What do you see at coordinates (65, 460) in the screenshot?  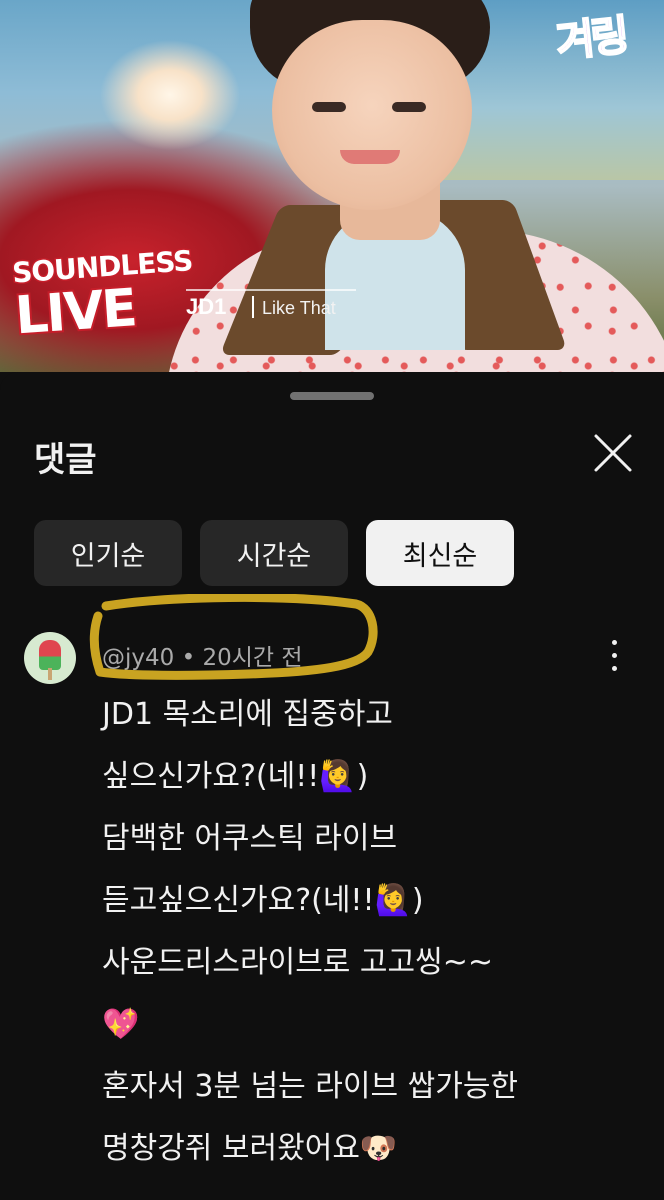 I see `comments-title: 댓글` at bounding box center [65, 460].